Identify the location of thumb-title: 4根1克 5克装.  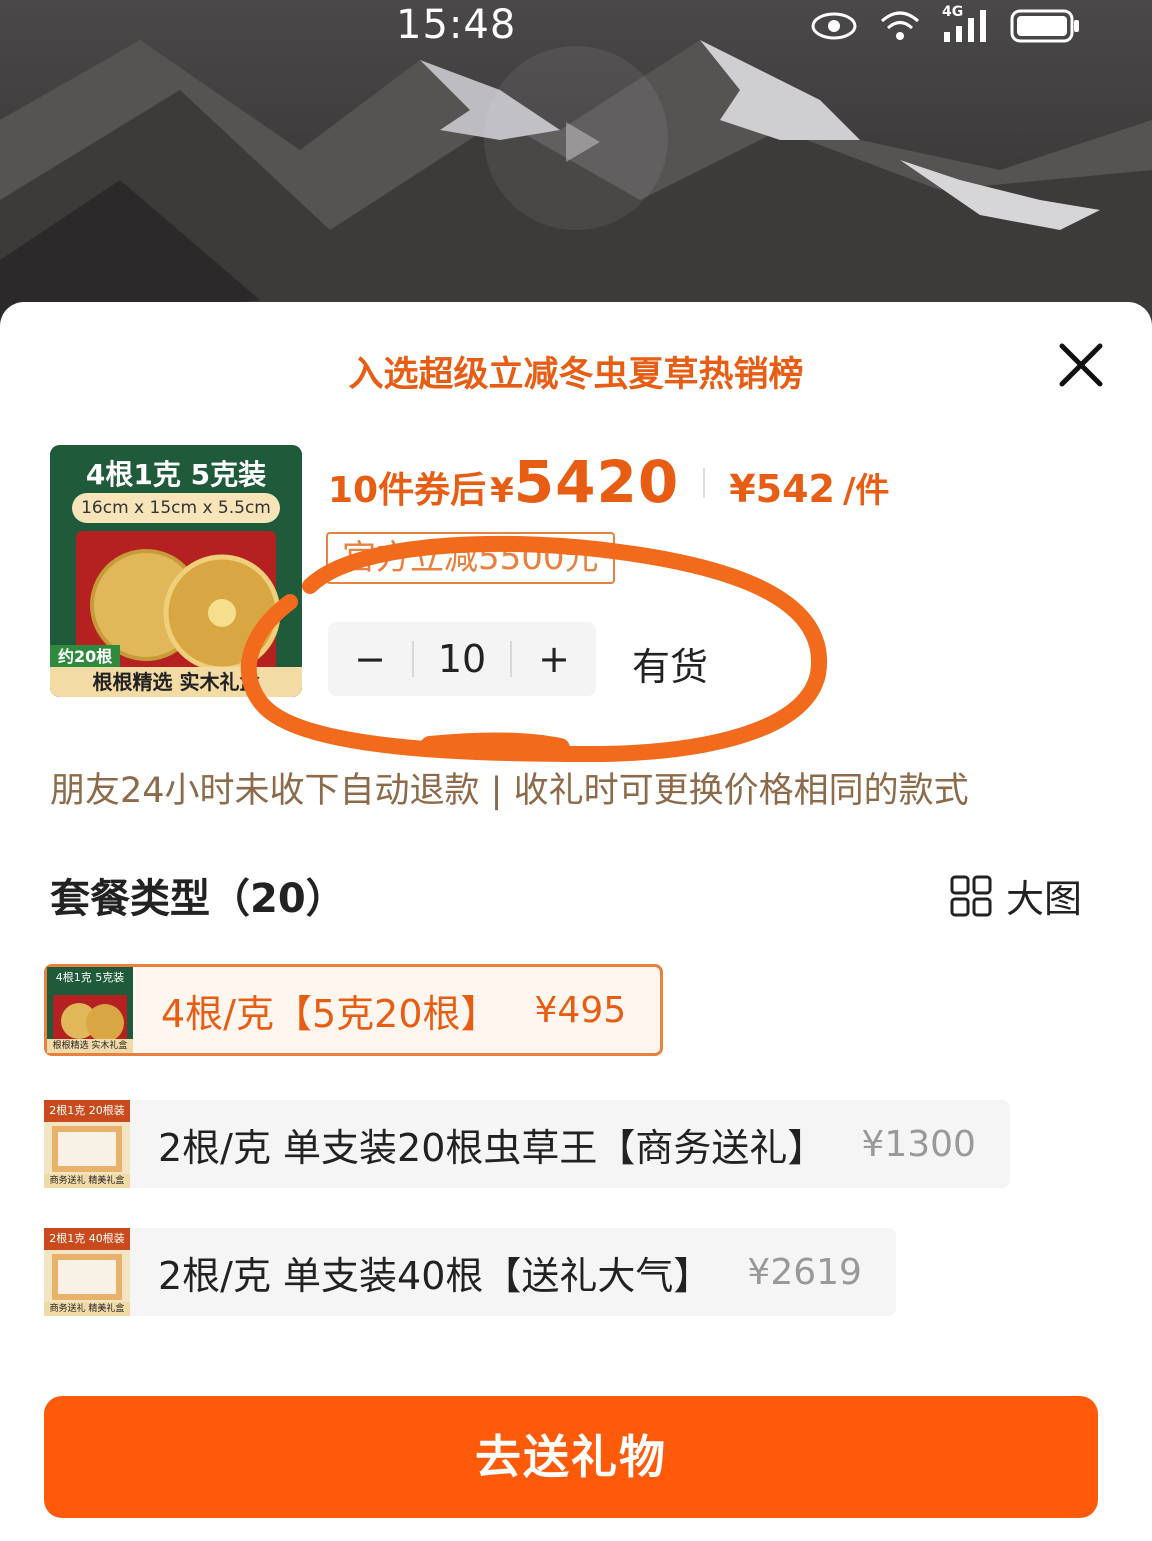
(176, 474).